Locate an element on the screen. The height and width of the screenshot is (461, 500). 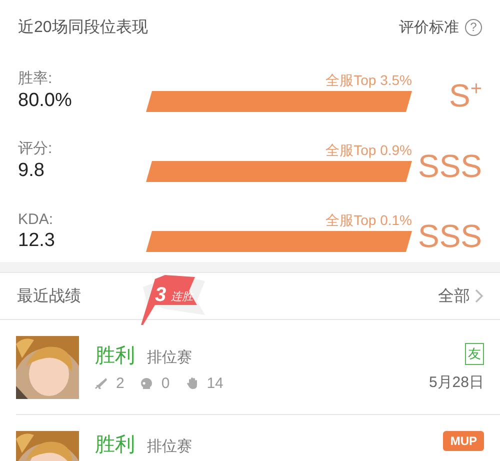
stat-label: KDA: is located at coordinates (36, 219).